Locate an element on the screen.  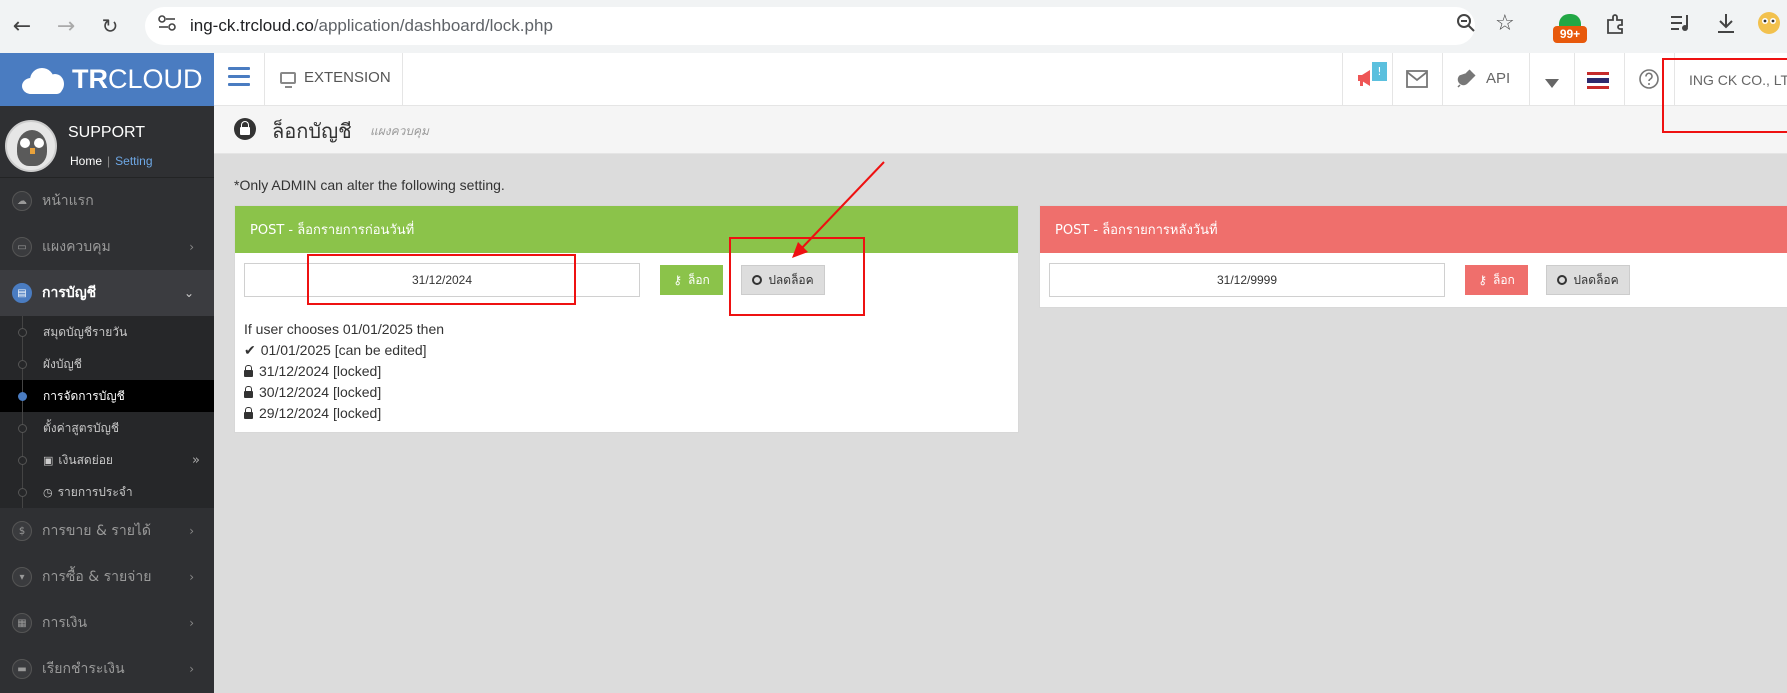
help-icon is located at coordinates (1649, 81).